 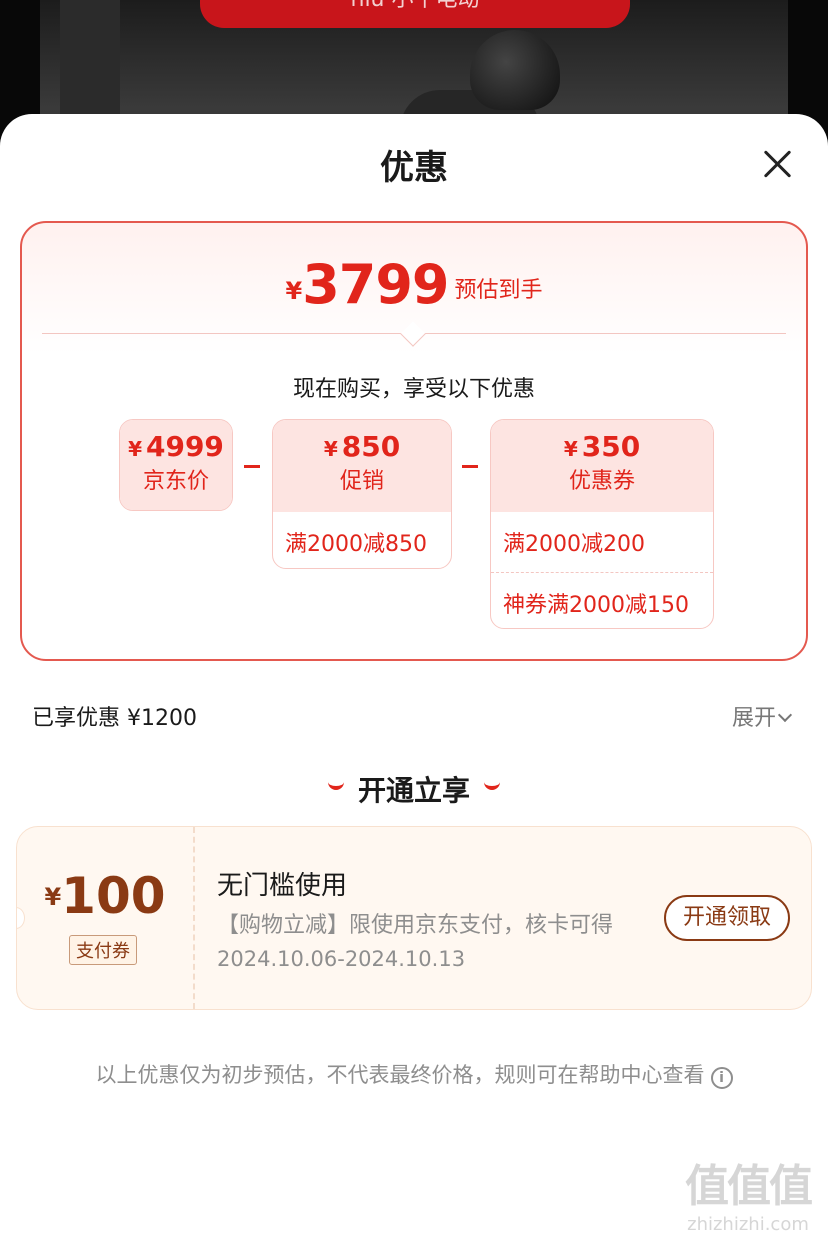 What do you see at coordinates (727, 918) in the screenshot?
I see `activate-claim-button: 开通领取` at bounding box center [727, 918].